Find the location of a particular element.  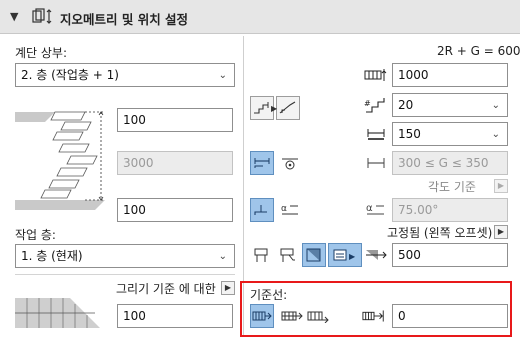

riser-height-select: 20 ⌄ is located at coordinates (450, 105).